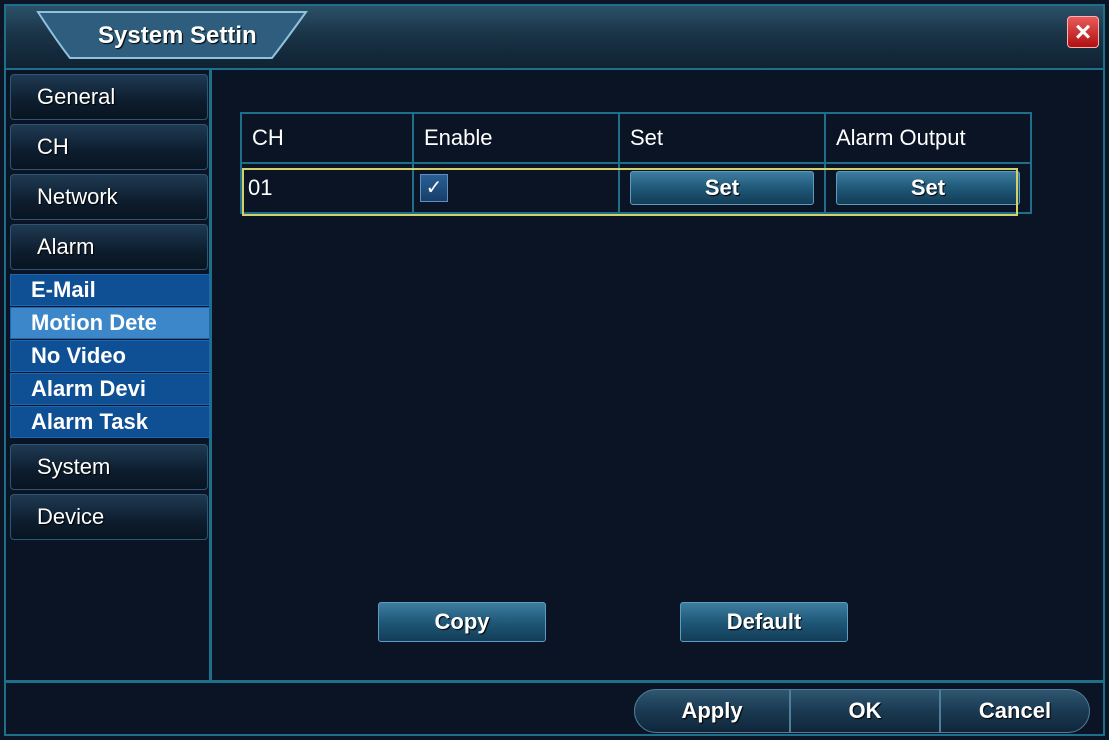 The width and height of the screenshot is (1109, 740). Describe the element at coordinates (1015, 711) in the screenshot. I see `cancel-button: Cancel` at that location.